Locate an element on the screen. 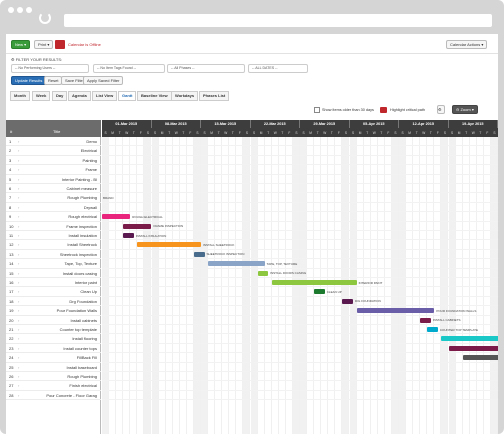 The image size is (504, 434). table-row: 22 › Install flooring is located at coordinates (53, 339).